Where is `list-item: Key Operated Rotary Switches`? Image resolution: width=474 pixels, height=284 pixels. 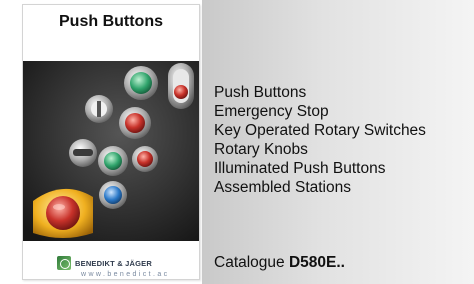 list-item: Key Operated Rotary Switches is located at coordinates (320, 130).